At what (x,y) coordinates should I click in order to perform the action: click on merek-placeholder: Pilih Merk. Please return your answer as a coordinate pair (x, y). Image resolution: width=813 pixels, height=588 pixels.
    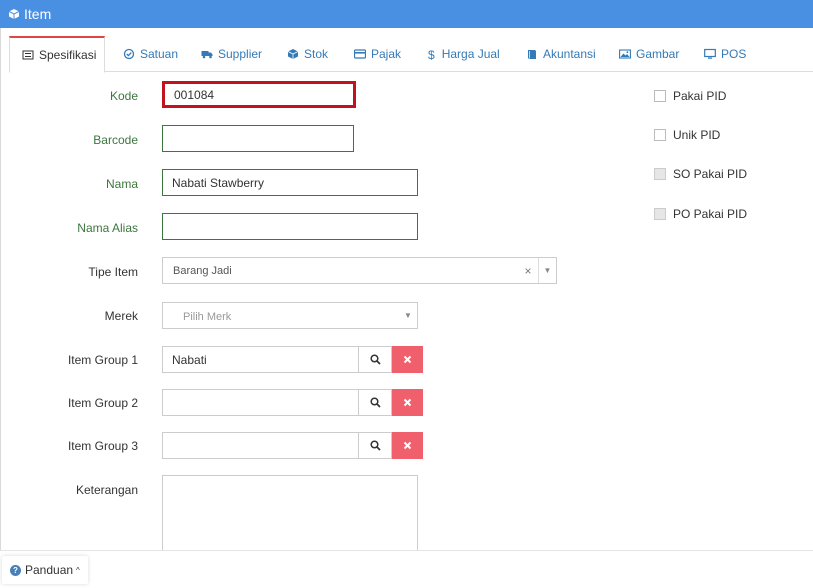
    Looking at the image, I should click on (207, 317).